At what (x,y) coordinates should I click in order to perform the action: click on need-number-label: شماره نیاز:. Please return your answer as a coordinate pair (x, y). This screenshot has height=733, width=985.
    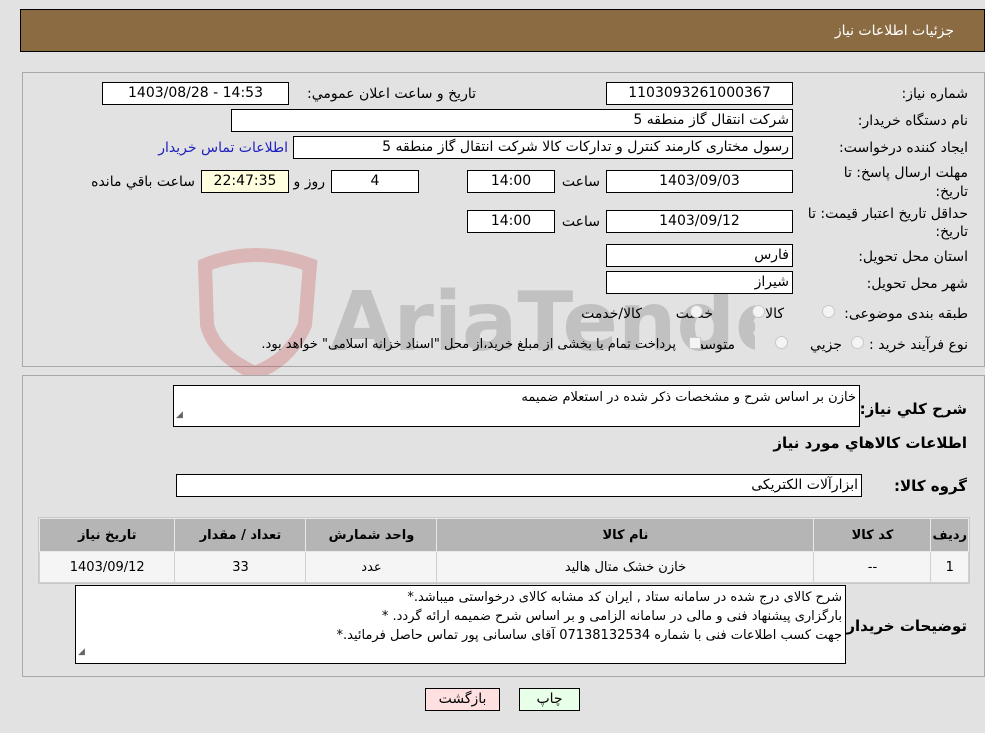
    Looking at the image, I should click on (935, 94).